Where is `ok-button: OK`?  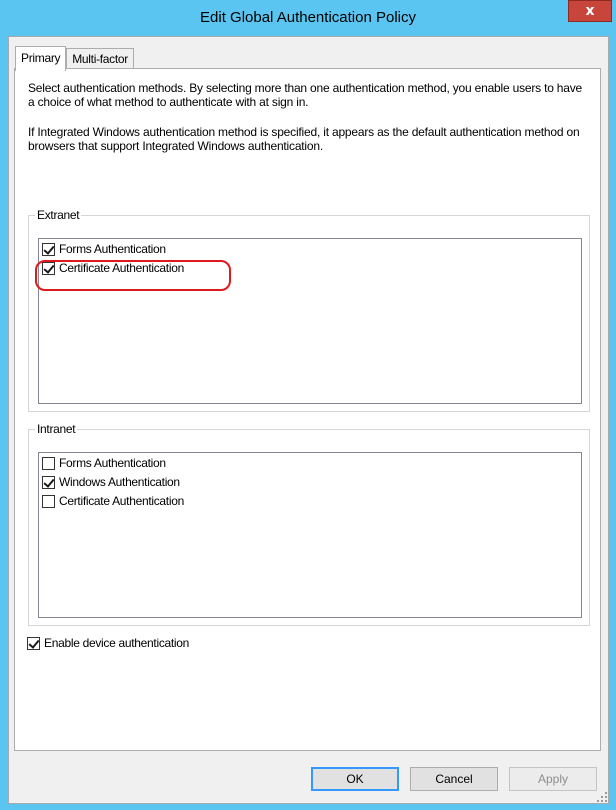
ok-button: OK is located at coordinates (355, 779).